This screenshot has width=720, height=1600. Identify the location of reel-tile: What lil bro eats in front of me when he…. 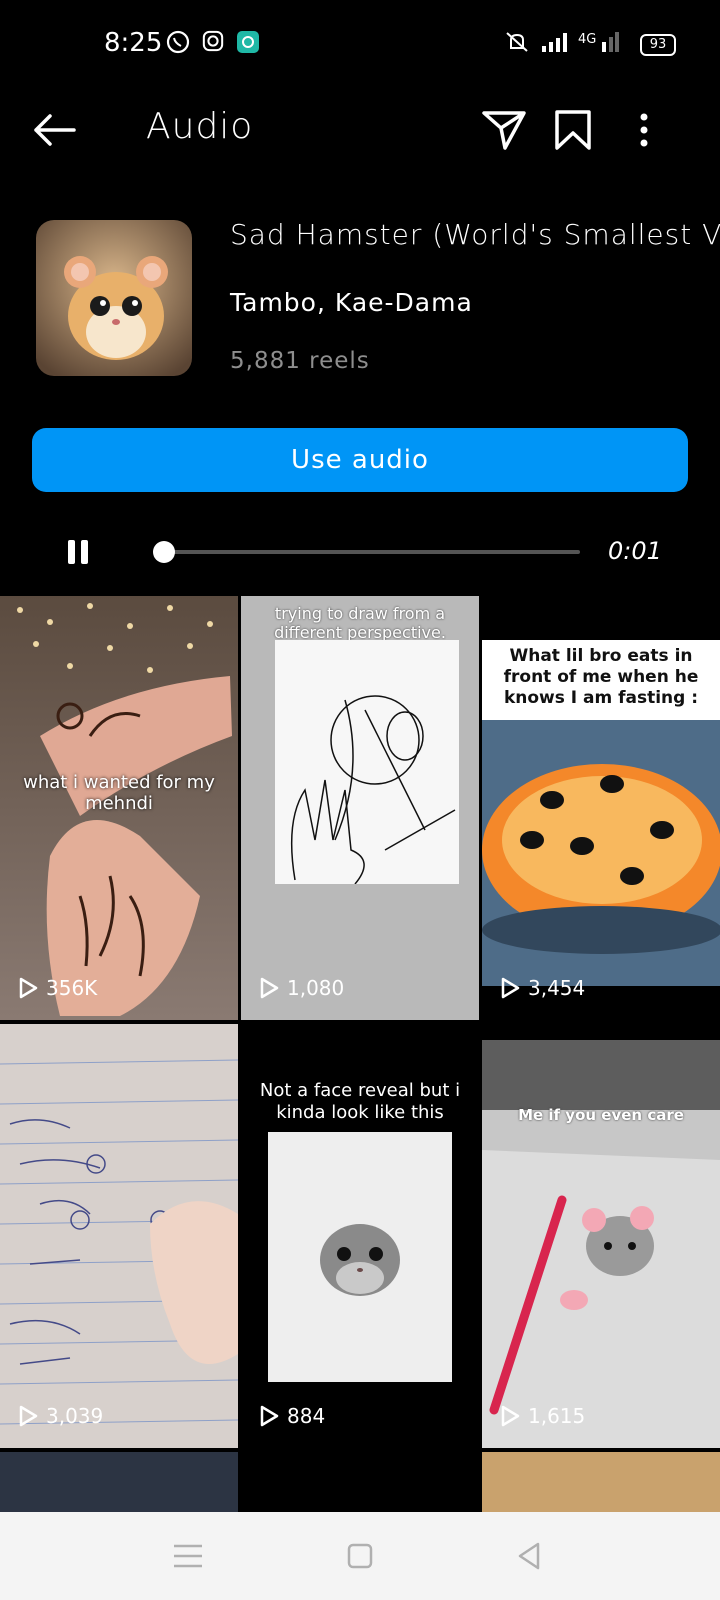
(601, 808).